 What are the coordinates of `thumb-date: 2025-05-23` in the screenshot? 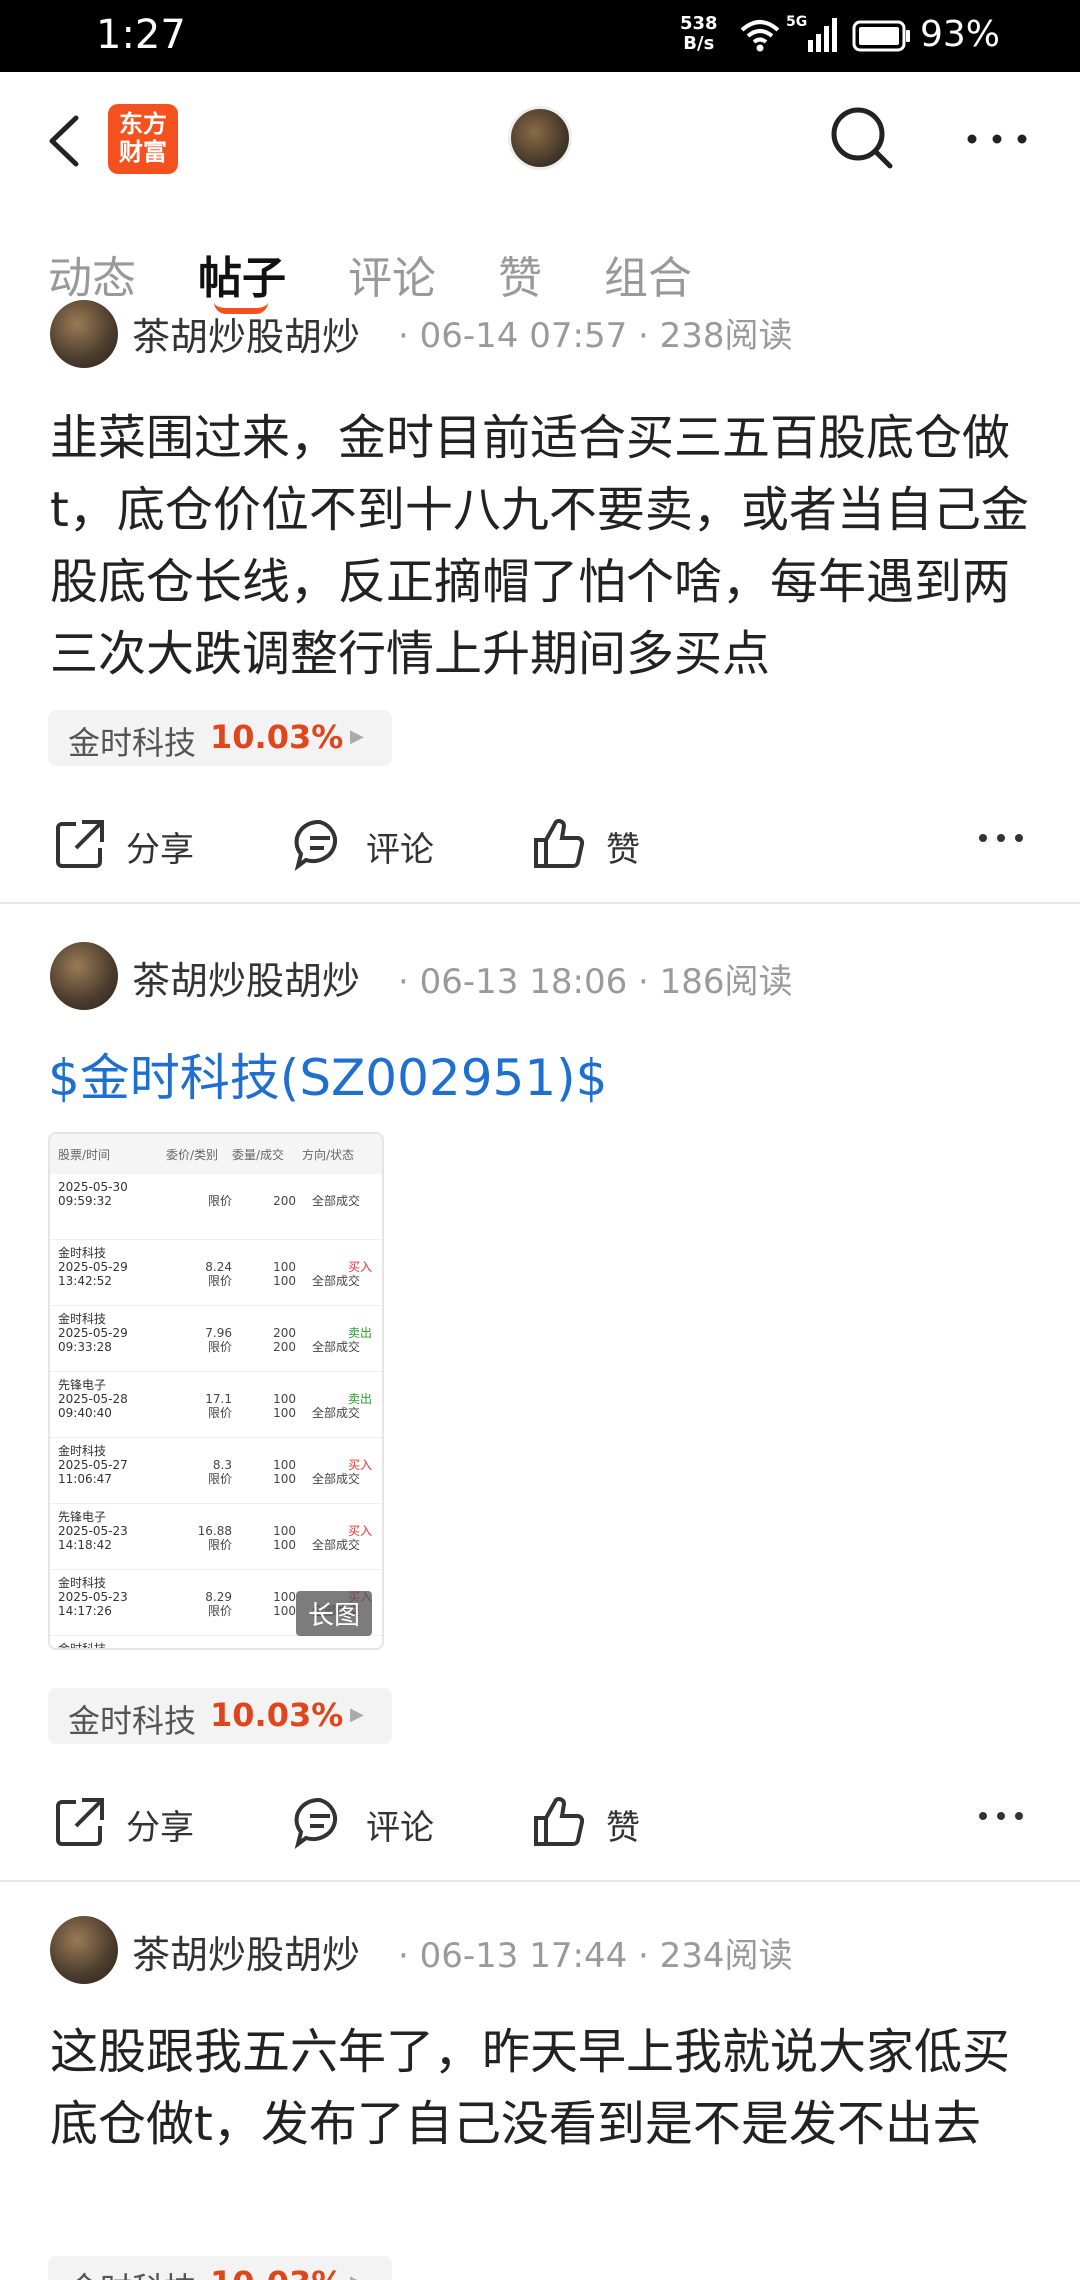 It's located at (93, 1597).